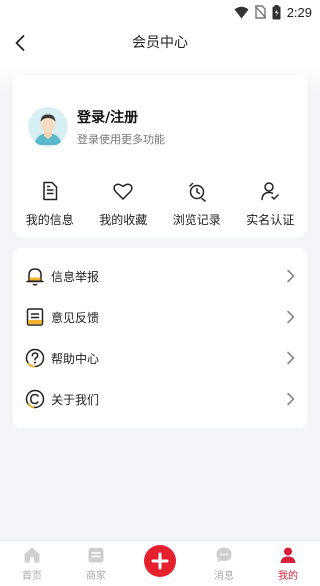  Describe the element at coordinates (270, 191) in the screenshot. I see `user-verify-icon` at that location.